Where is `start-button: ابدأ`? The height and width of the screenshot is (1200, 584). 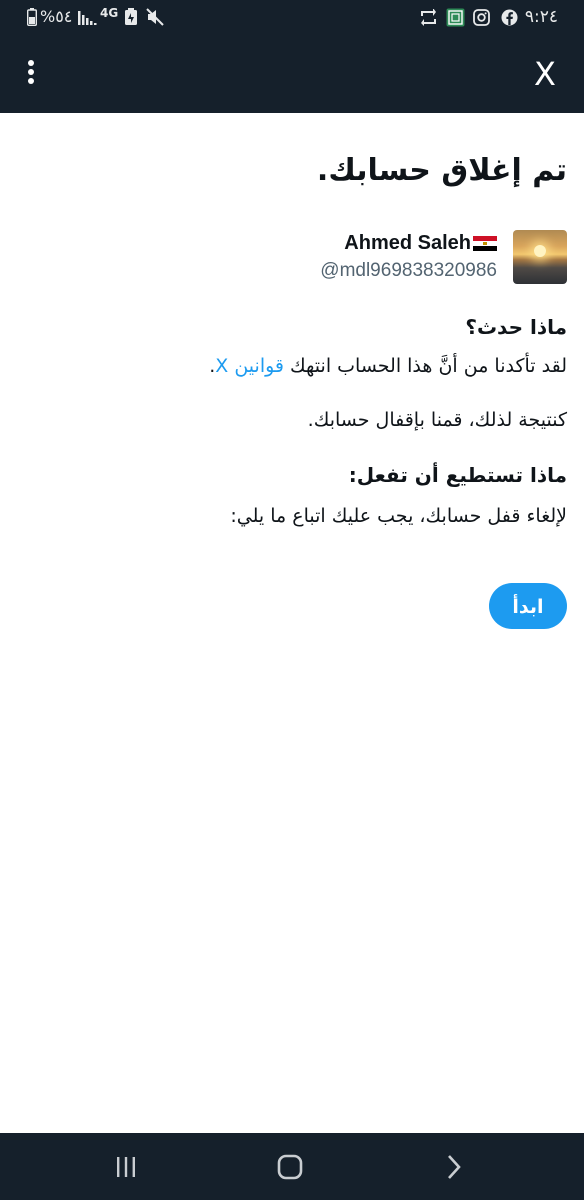
start-button: ابدأ is located at coordinates (528, 606).